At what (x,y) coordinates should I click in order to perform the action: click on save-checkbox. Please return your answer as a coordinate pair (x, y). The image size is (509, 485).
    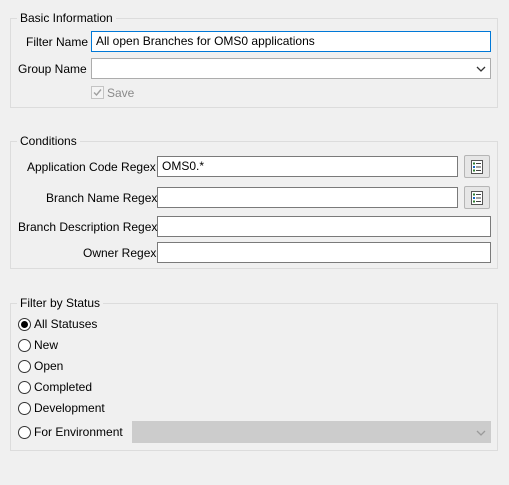
    Looking at the image, I should click on (97, 92).